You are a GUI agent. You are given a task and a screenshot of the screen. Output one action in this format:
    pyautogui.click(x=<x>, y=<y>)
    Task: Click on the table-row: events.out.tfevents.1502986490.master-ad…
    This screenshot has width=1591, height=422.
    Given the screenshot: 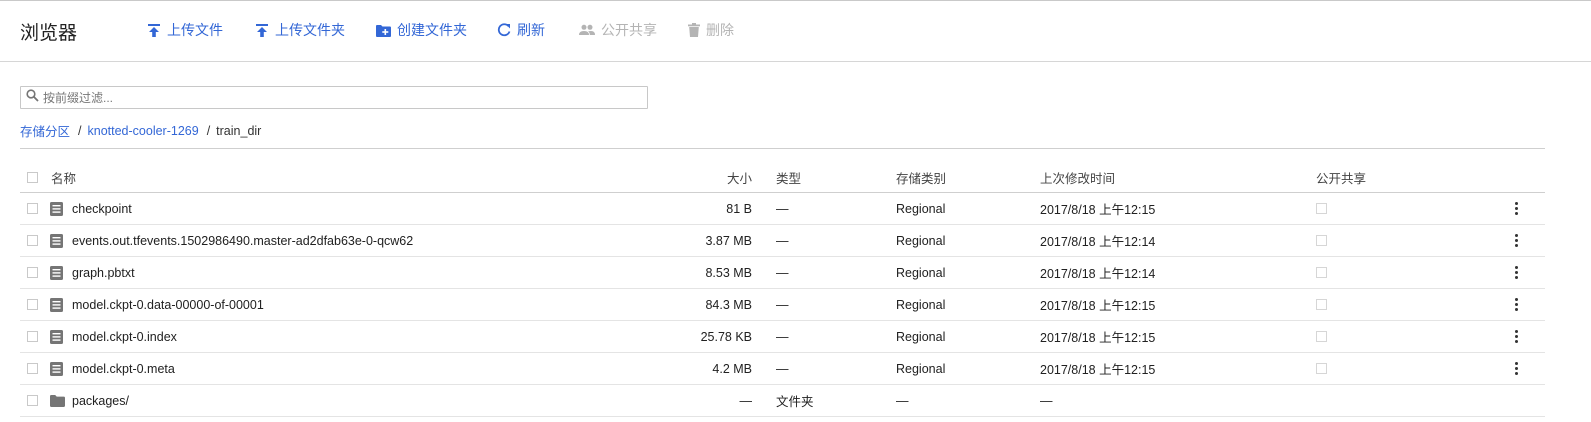 What is the action you would take?
    pyautogui.click(x=782, y=241)
    